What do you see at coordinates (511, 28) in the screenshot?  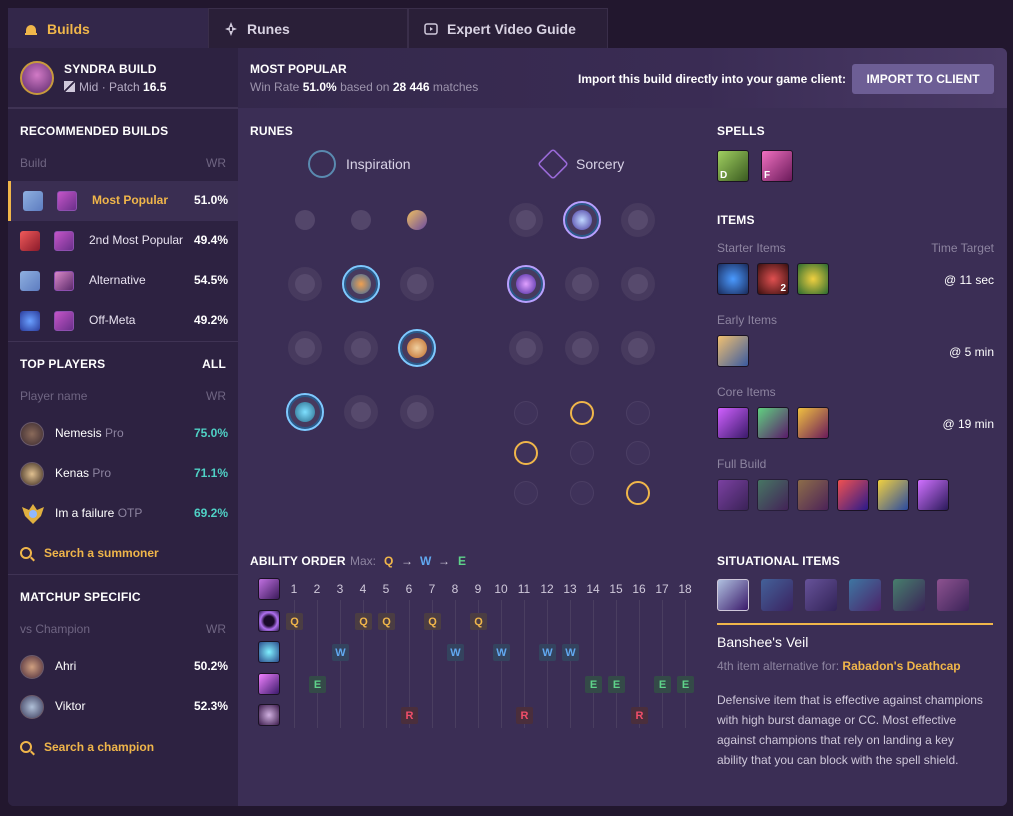 I see `tab-label: Expert Video Guide` at bounding box center [511, 28].